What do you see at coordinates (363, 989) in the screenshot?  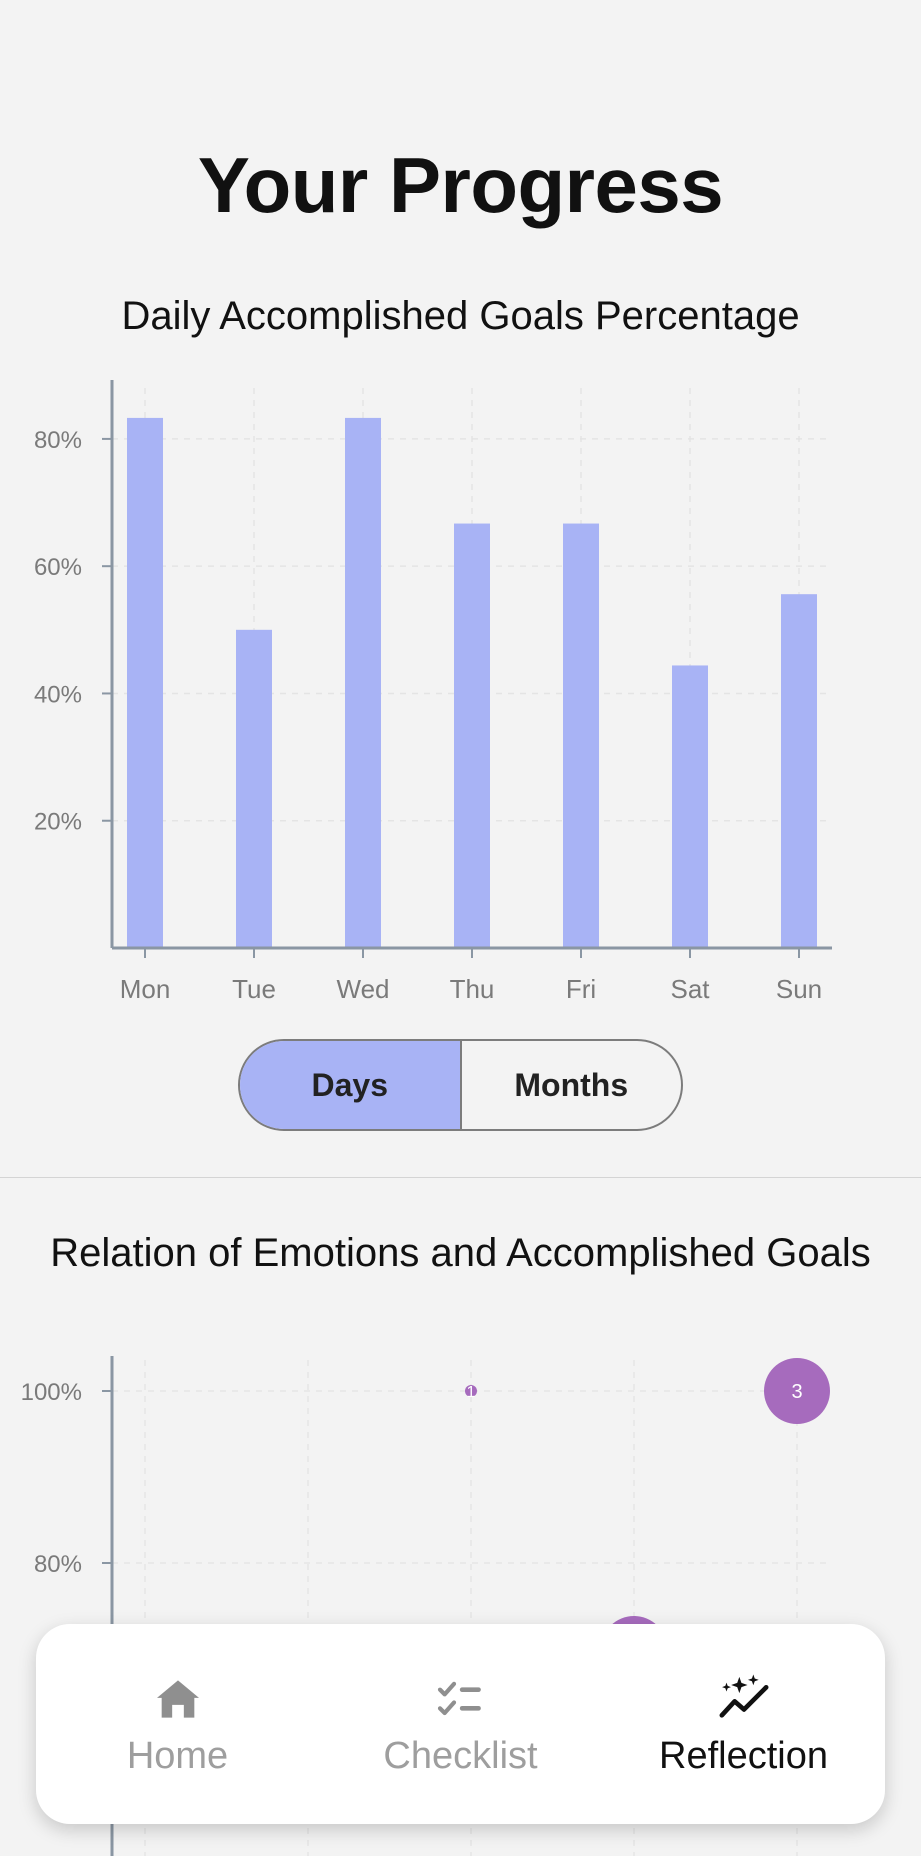 I see `bar-x-tick-label: Wed` at bounding box center [363, 989].